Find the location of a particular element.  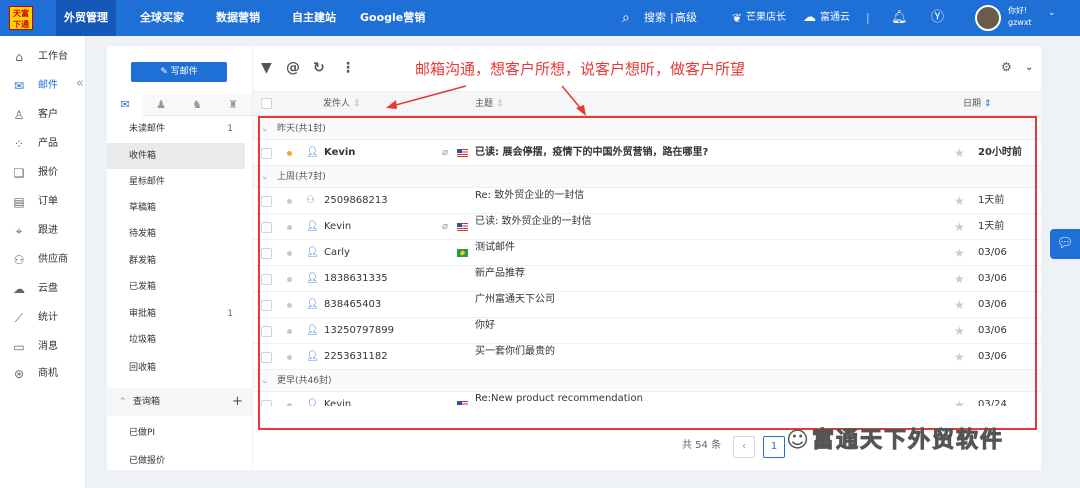

folder-inbox: 收件箱 is located at coordinates (176, 156).